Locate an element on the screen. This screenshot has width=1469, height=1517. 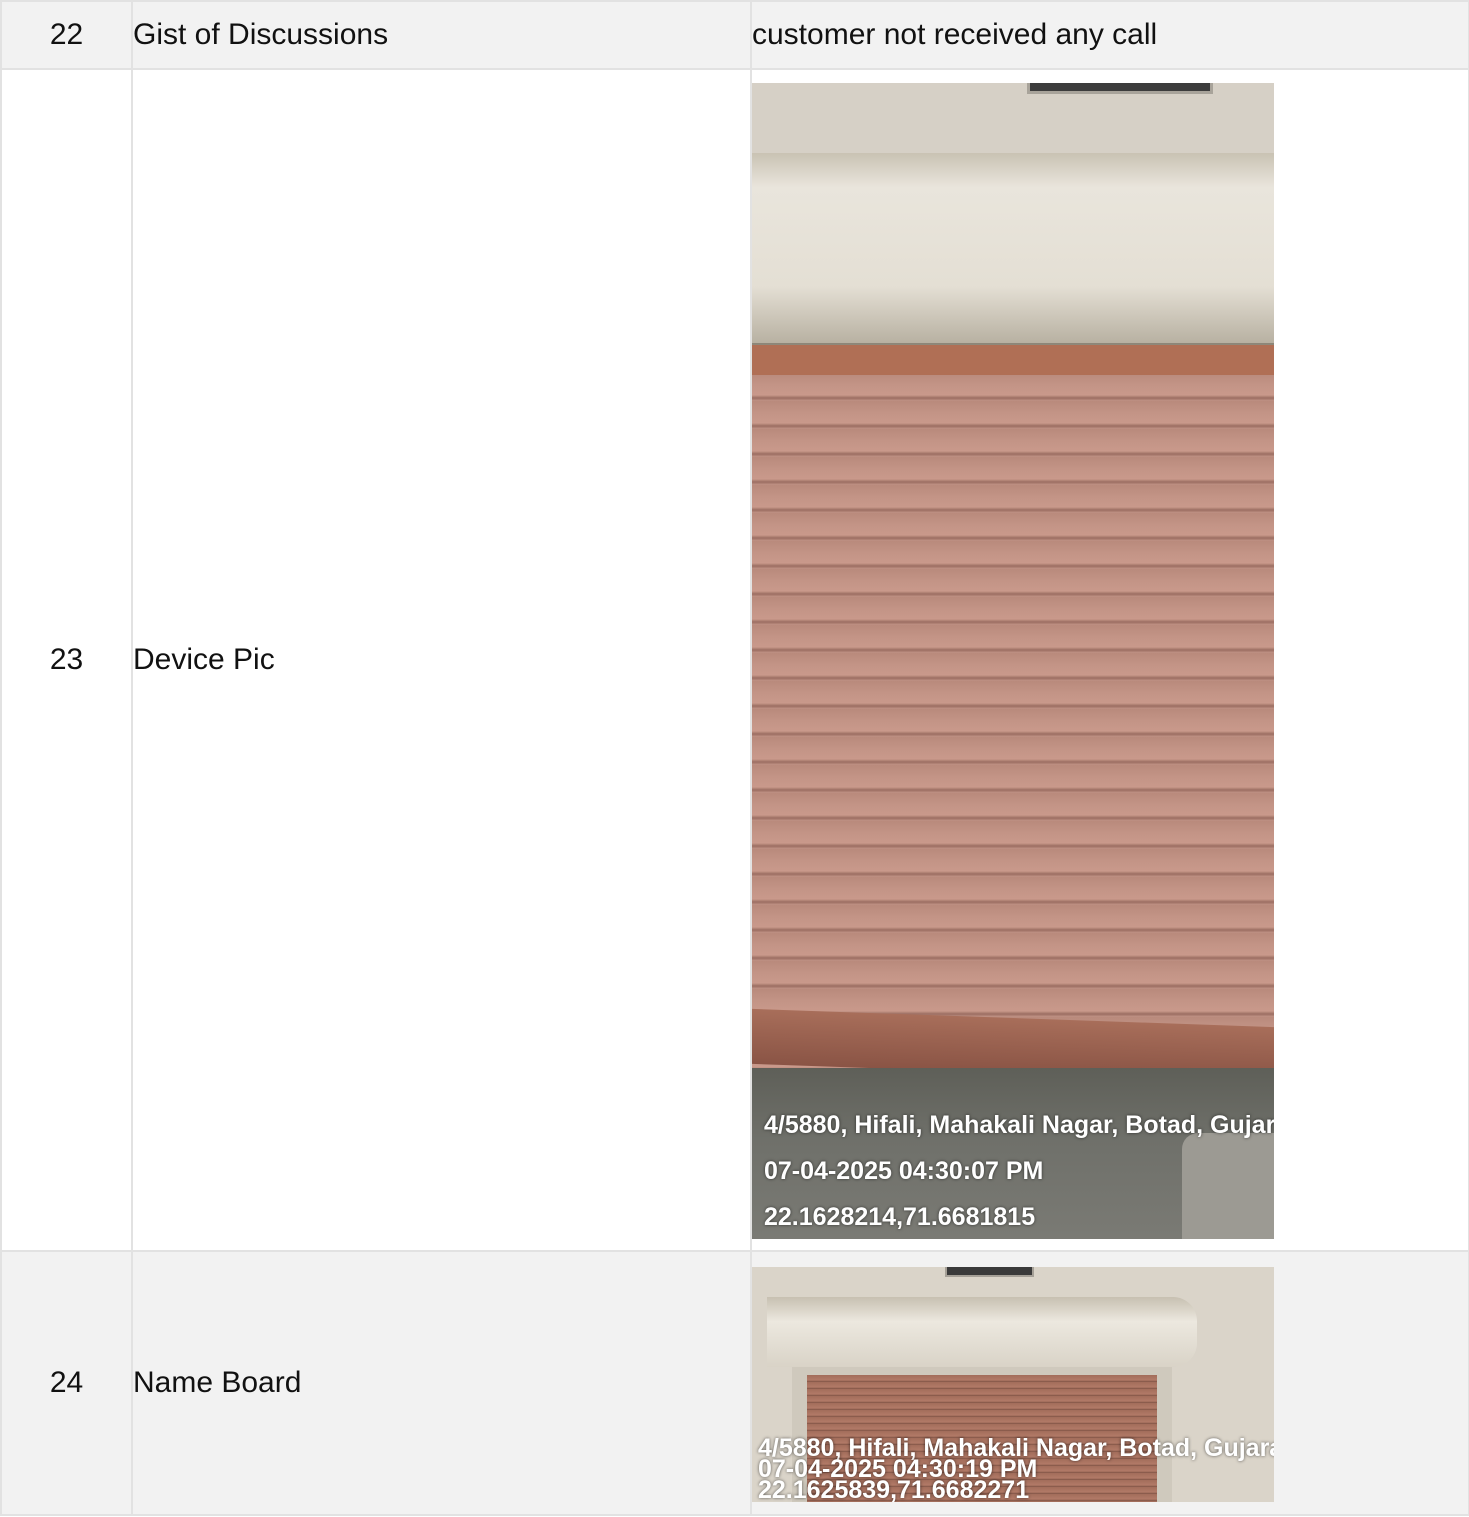
photo-stamp-datetime: 07-04-2025 04:30:07 PM is located at coordinates (904, 1171).